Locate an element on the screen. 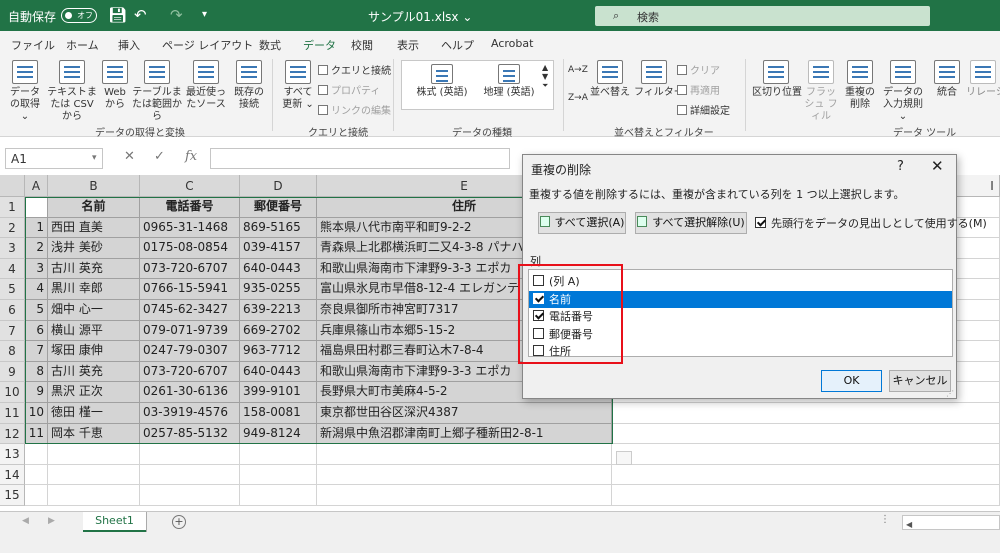 The width and height of the screenshot is (1000, 553). table-cell: 3 is located at coordinates (36, 269).